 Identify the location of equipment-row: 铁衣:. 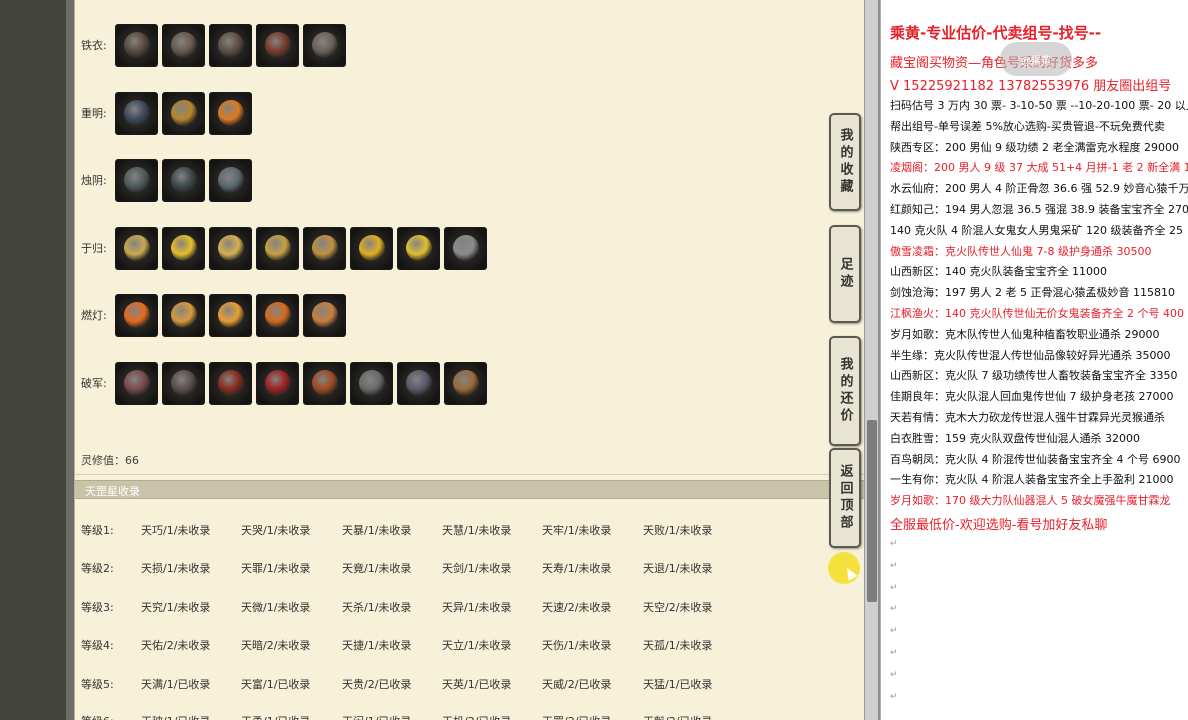
(213, 45).